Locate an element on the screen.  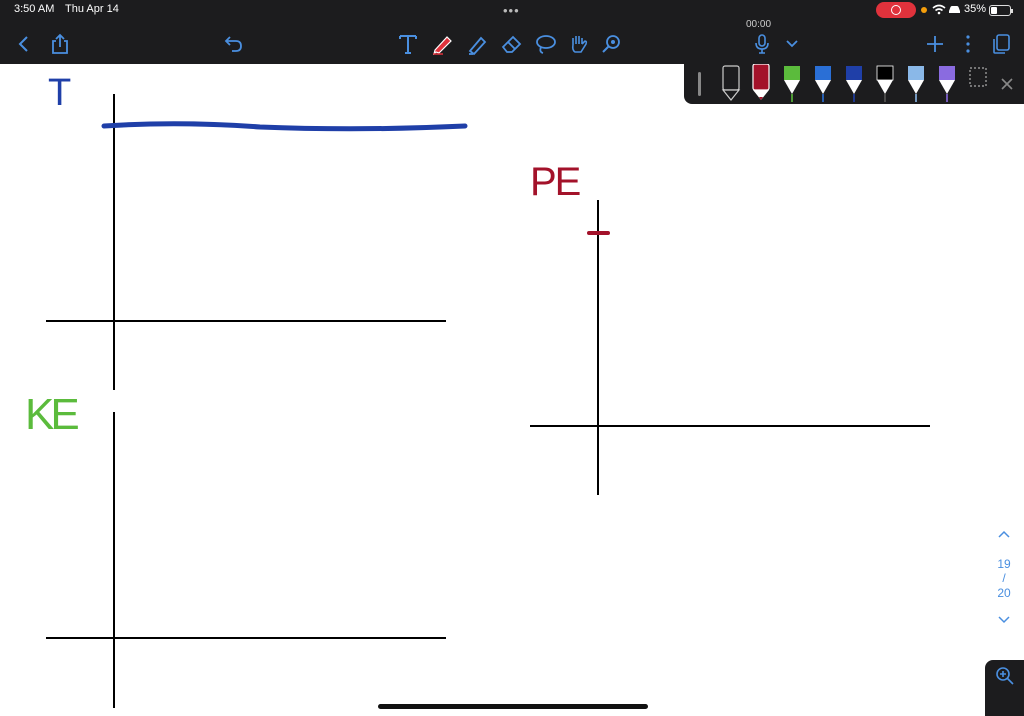
multitasking-dots-icon: ••• is located at coordinates (511, 10).